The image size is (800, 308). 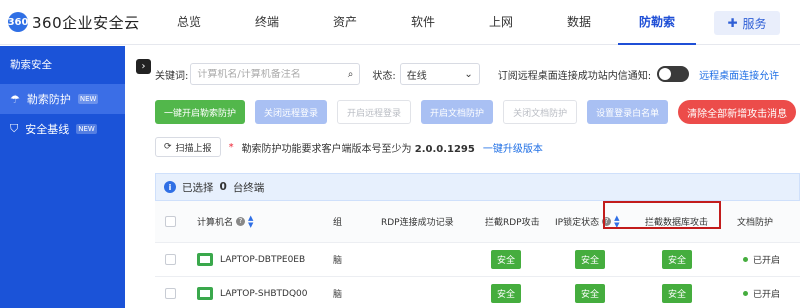 I want to click on shield-icon: ⛉, so click(x=14, y=128).